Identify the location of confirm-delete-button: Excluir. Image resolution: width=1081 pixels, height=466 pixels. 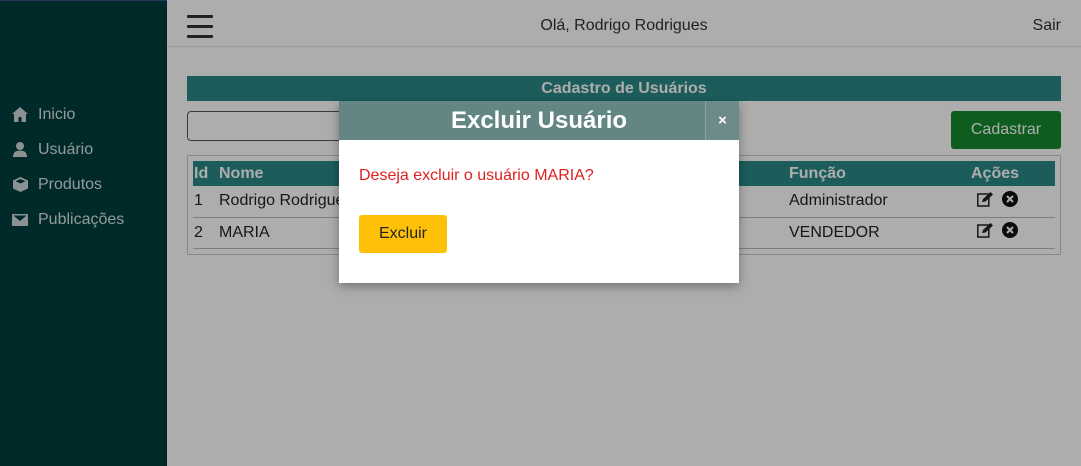
(403, 234).